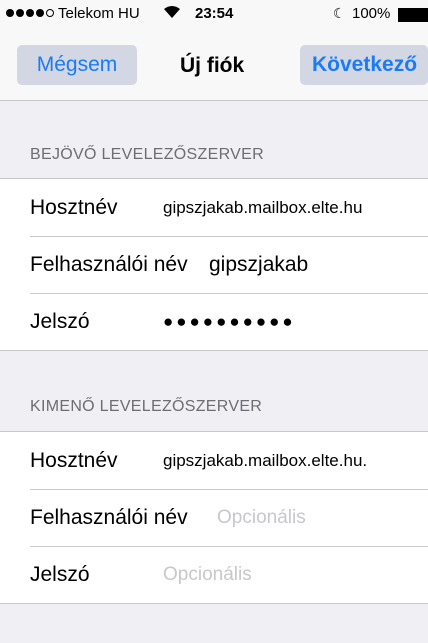 The width and height of the screenshot is (428, 643). Describe the element at coordinates (77, 65) in the screenshot. I see `cancel-button: Mégsem` at that location.